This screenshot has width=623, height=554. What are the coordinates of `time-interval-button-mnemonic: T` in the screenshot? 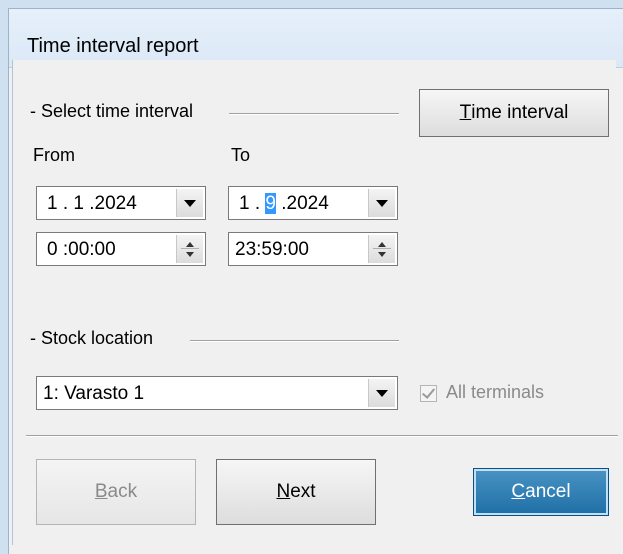 It's located at (465, 112).